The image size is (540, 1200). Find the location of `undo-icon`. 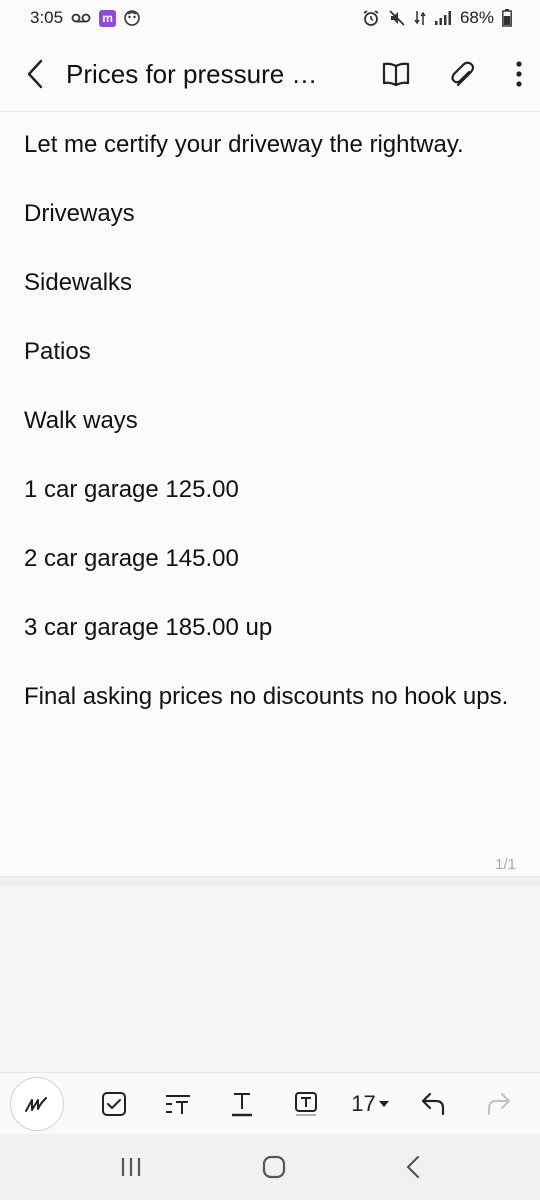

undo-icon is located at coordinates (433, 1103).